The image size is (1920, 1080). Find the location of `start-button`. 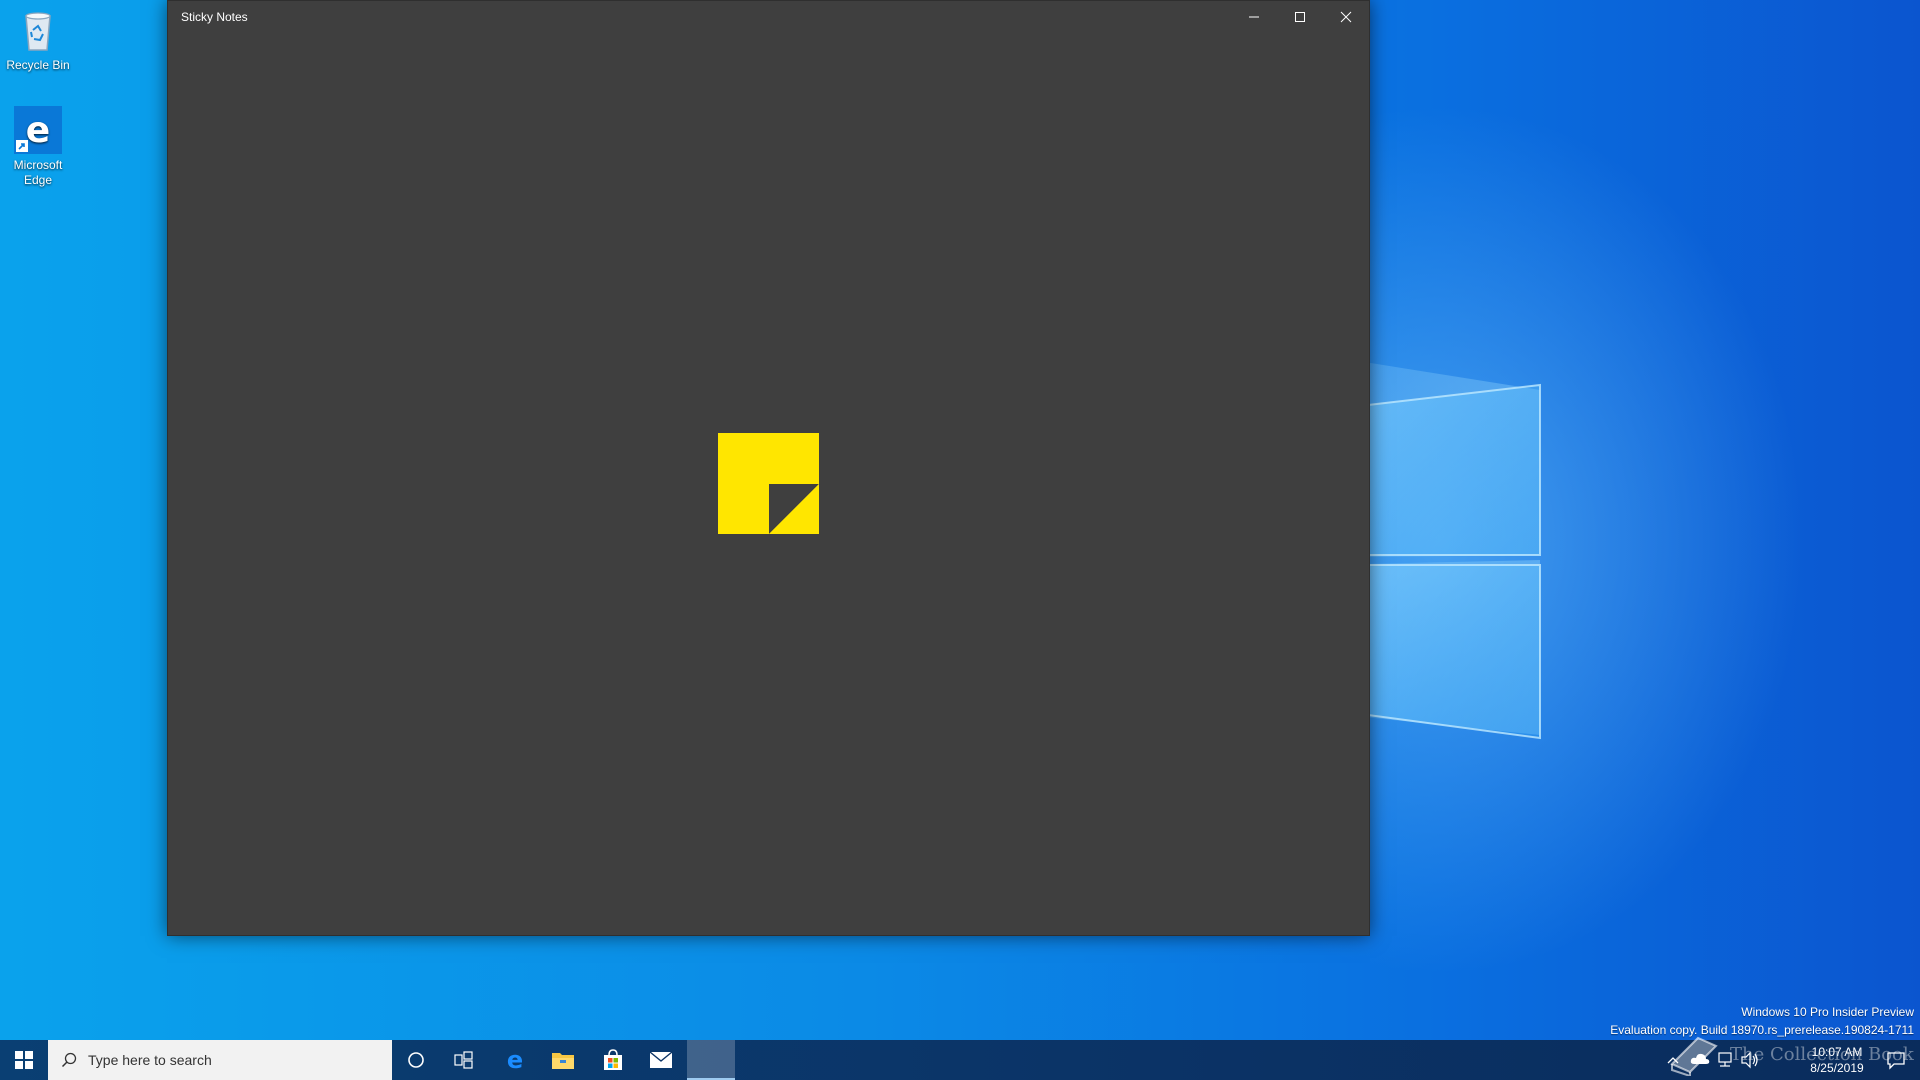

start-button is located at coordinates (24, 1060).